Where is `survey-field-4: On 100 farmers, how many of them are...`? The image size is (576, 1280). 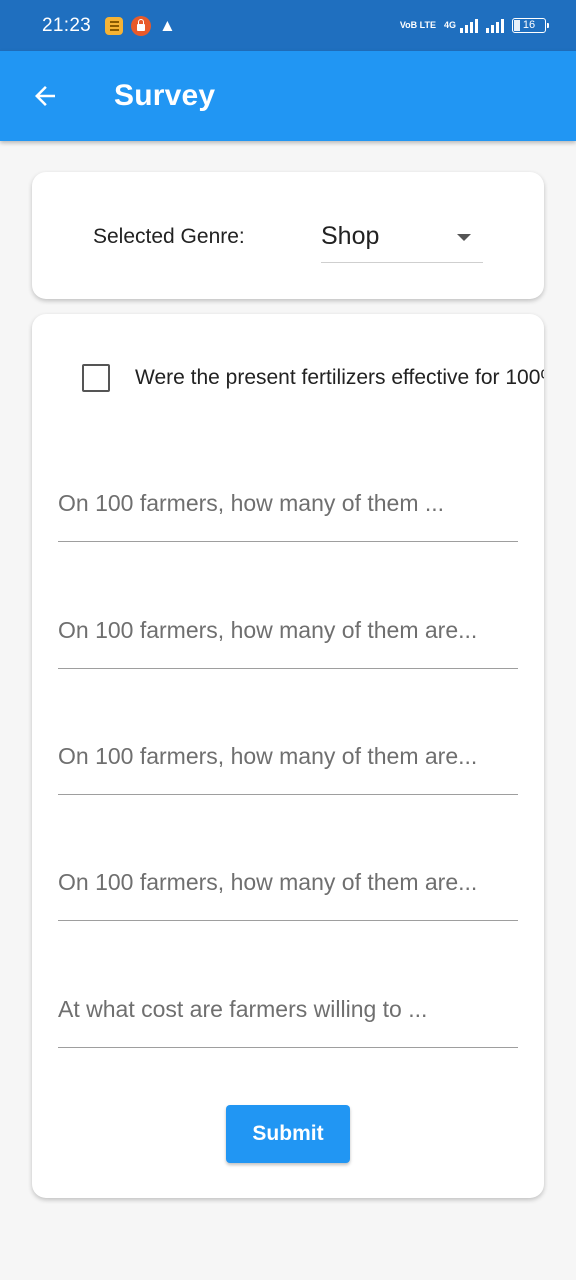
survey-field-4: On 100 farmers, how many of them are... is located at coordinates (288, 886).